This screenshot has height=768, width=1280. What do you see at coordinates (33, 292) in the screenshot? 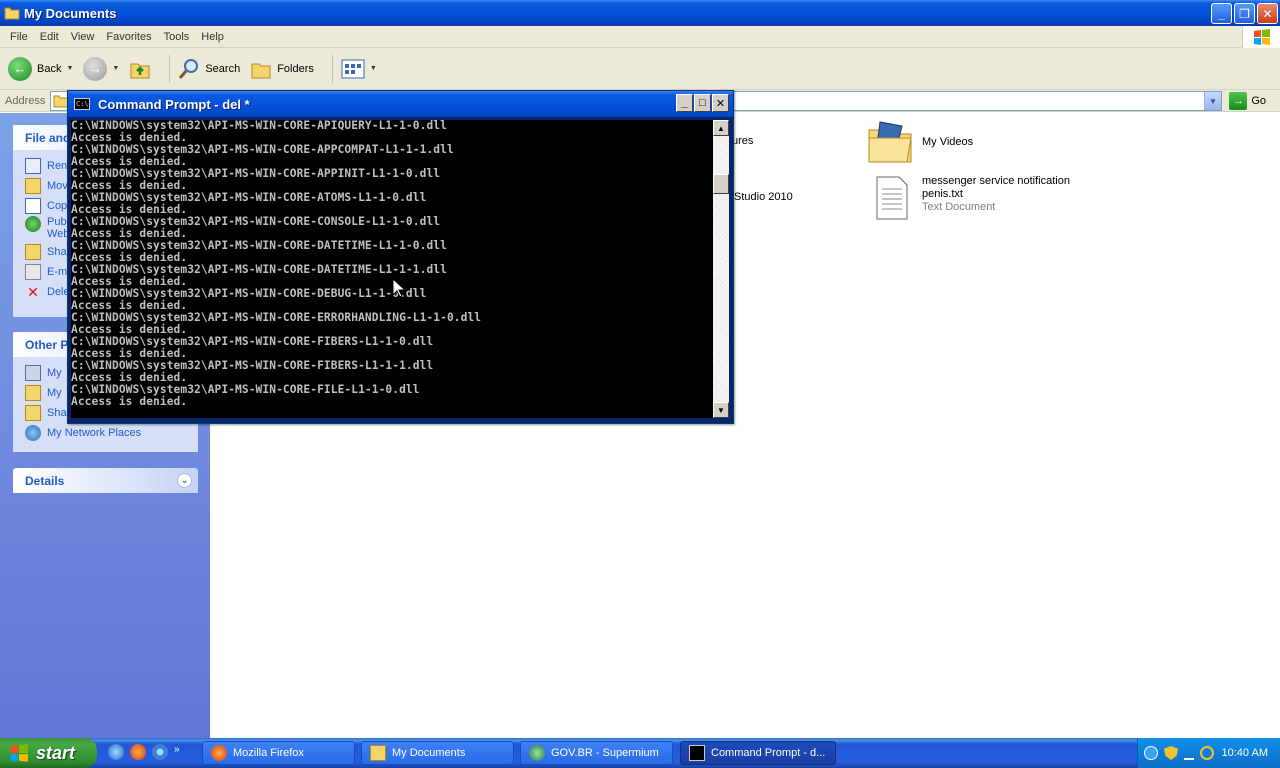
I see `delete-icon: ✕` at bounding box center [33, 292].